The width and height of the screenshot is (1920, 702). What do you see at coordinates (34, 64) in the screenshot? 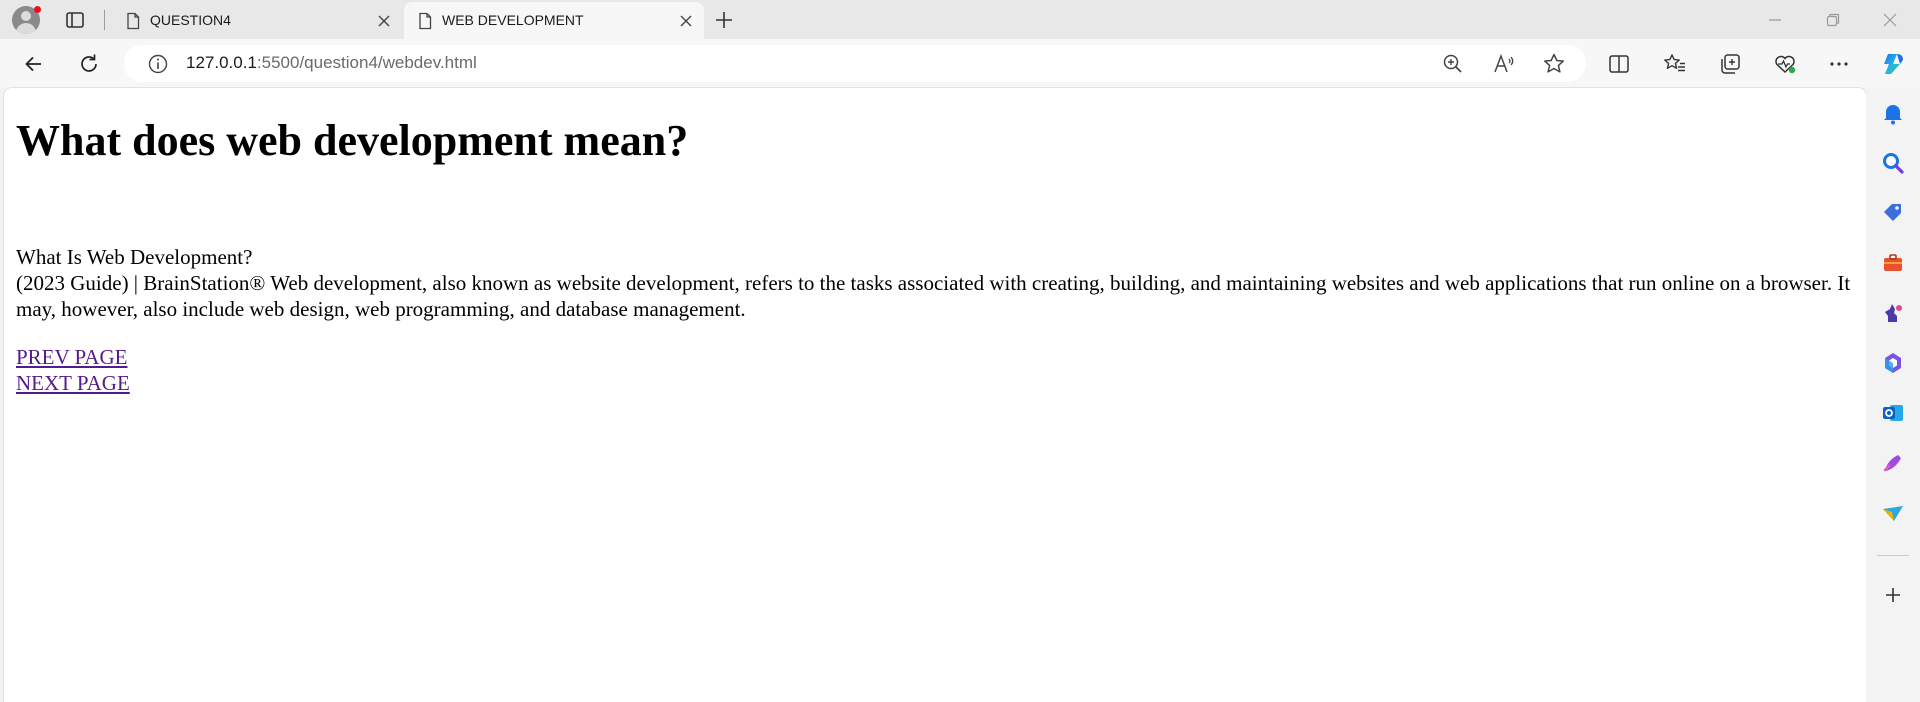
I see `back-icon` at bounding box center [34, 64].